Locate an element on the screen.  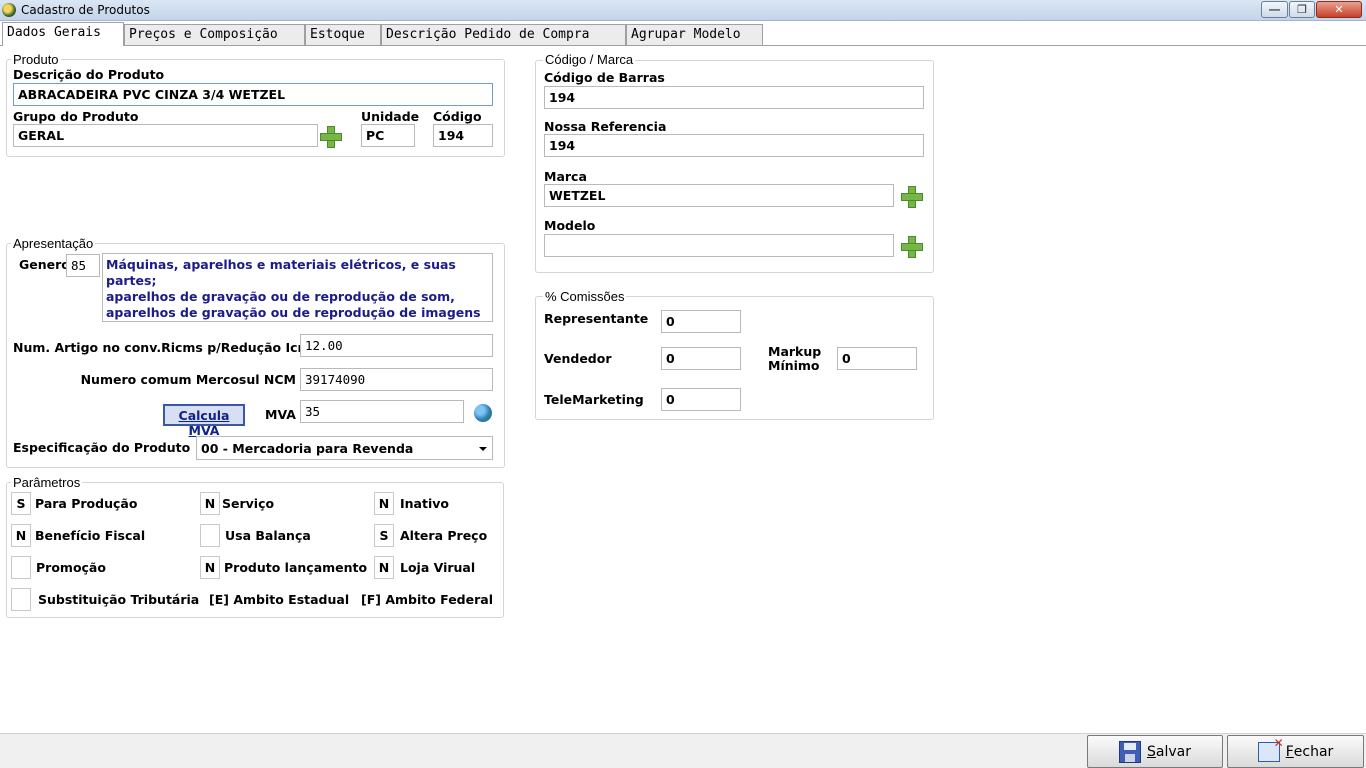
tab-estoque: Estoque is located at coordinates (343, 34).